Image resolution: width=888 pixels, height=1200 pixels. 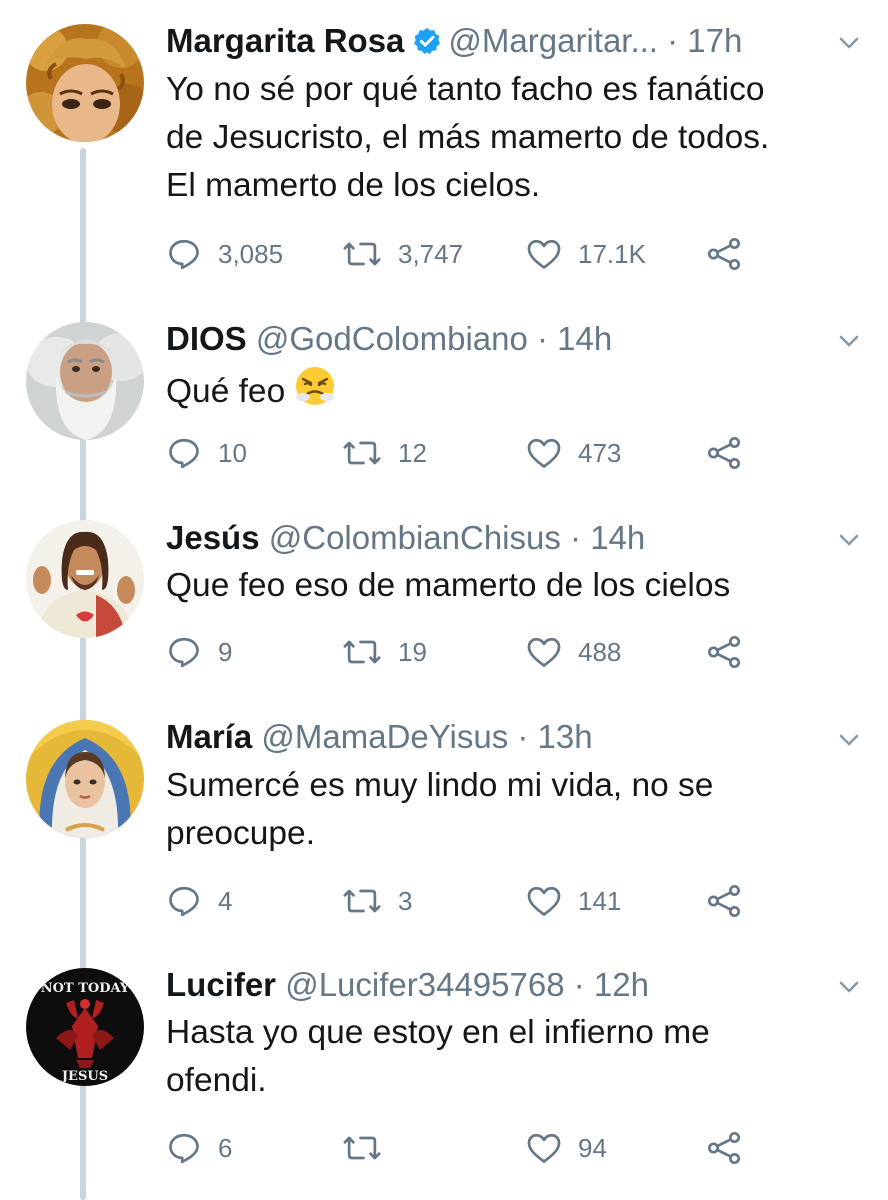 What do you see at coordinates (440, 785) in the screenshot?
I see `tweet-text-line: Sumercé es muy lindo mi vida, no se` at bounding box center [440, 785].